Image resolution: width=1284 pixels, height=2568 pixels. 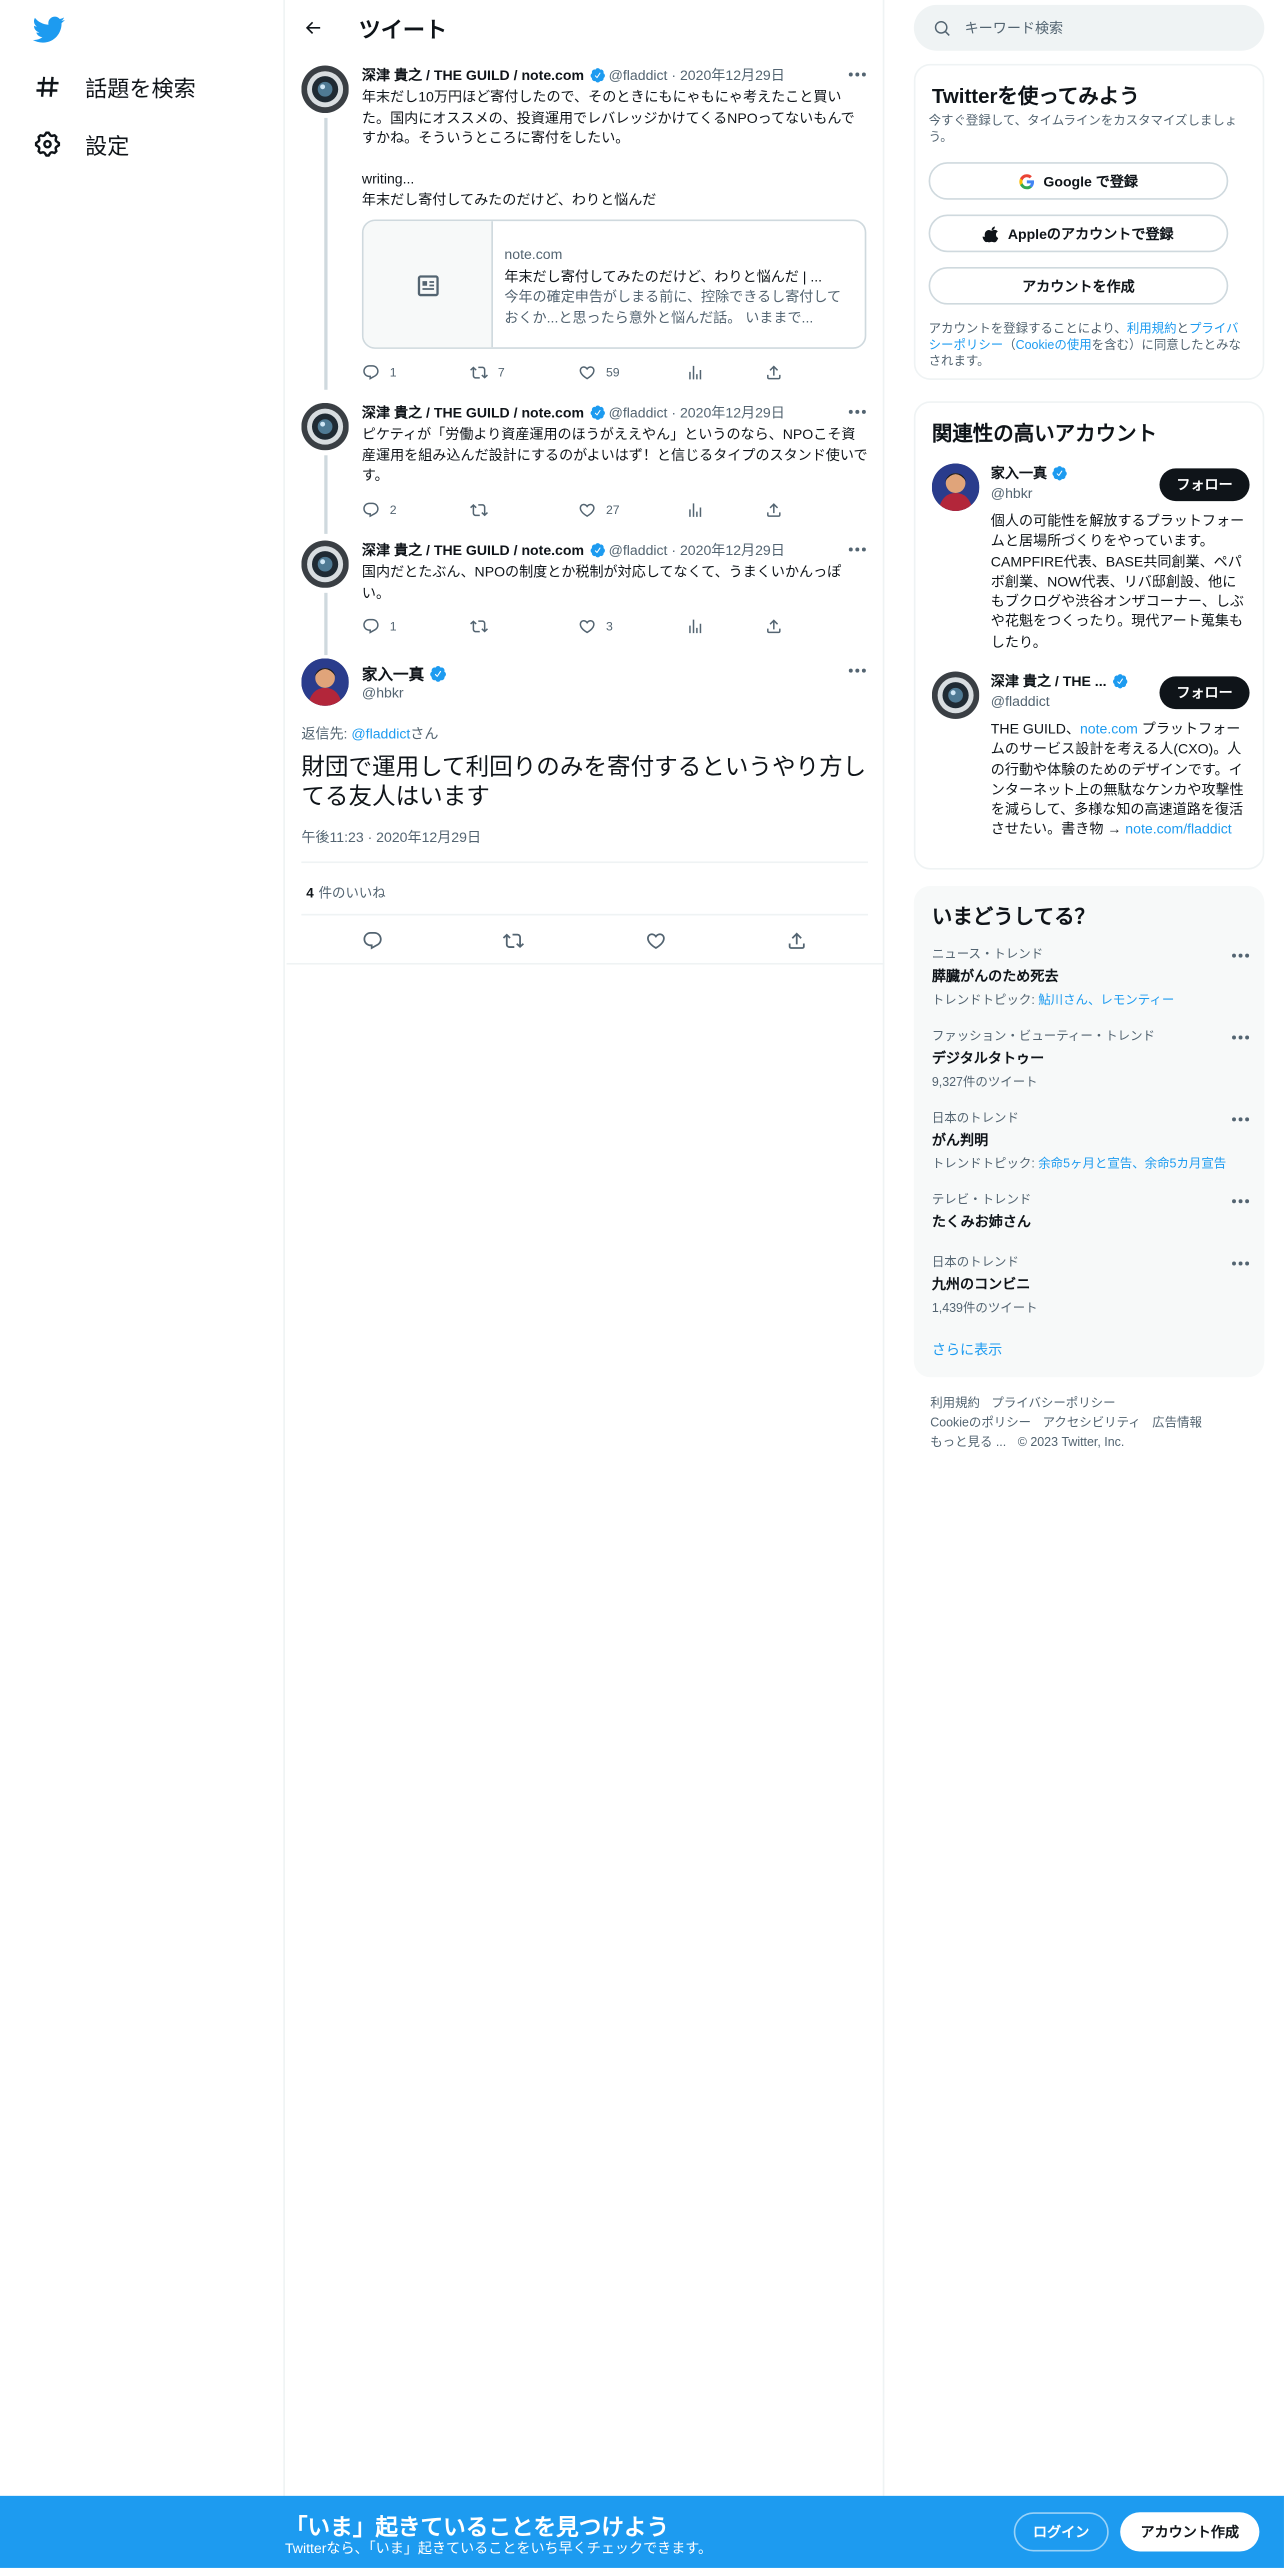 I want to click on nav-item-explore: 話題を検索, so click(x=114, y=87).